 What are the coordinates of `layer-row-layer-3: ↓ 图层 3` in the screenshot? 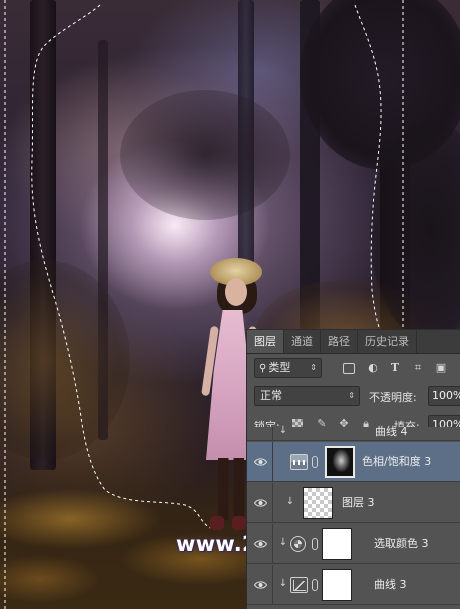 It's located at (353, 503).